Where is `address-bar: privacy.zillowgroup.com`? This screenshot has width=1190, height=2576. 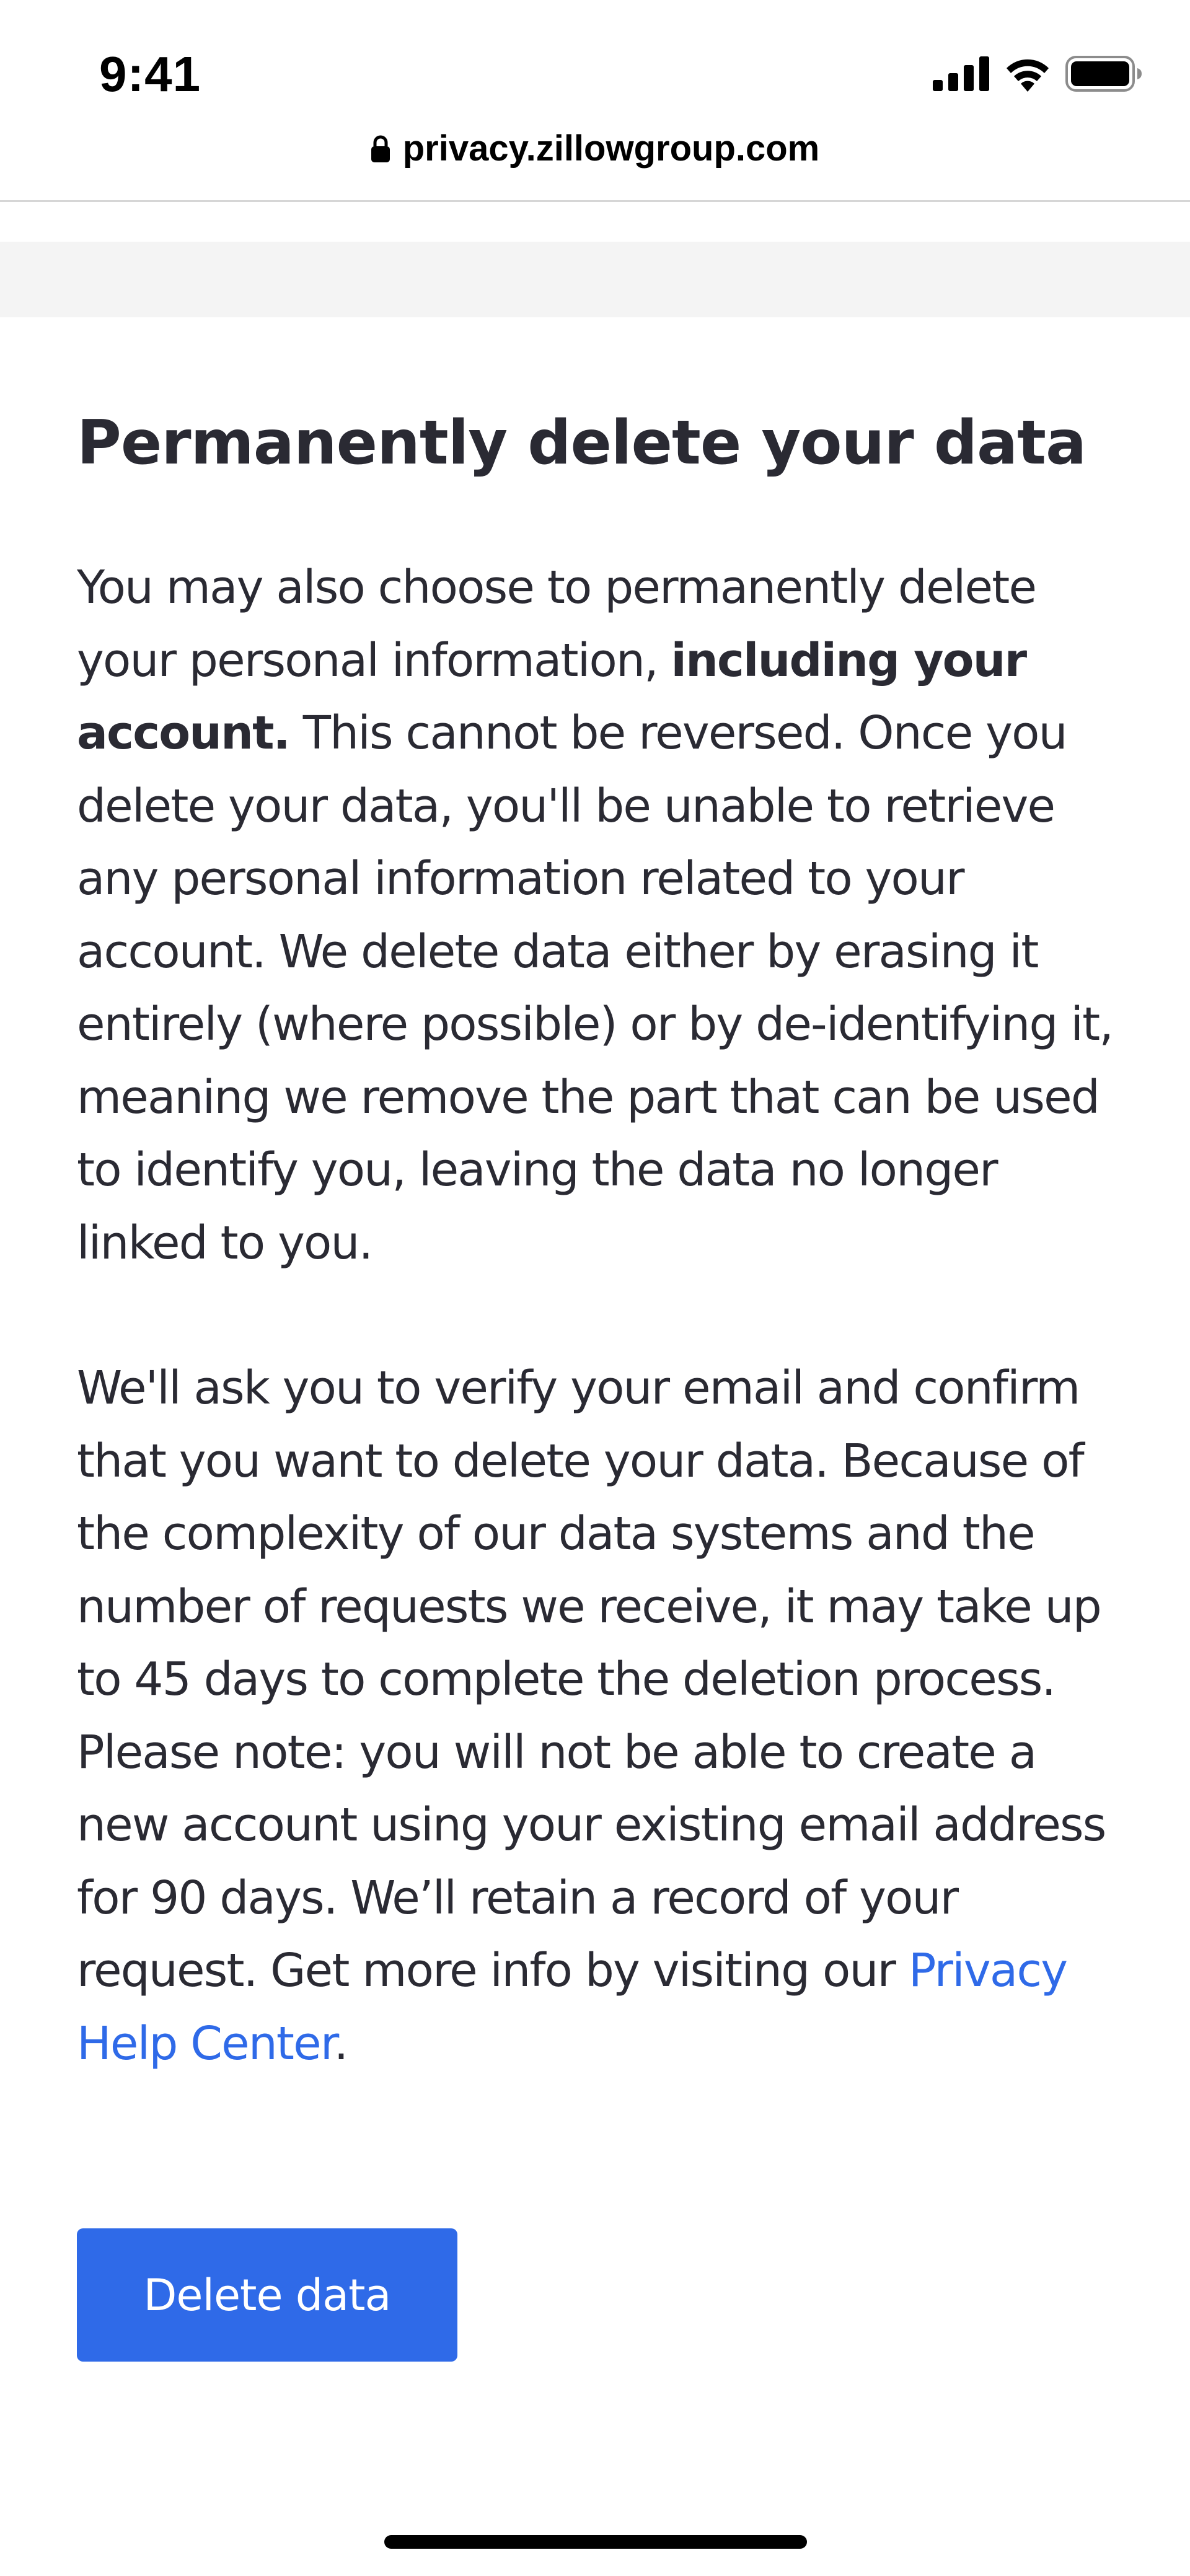
address-bar: privacy.zillowgroup.com is located at coordinates (595, 149).